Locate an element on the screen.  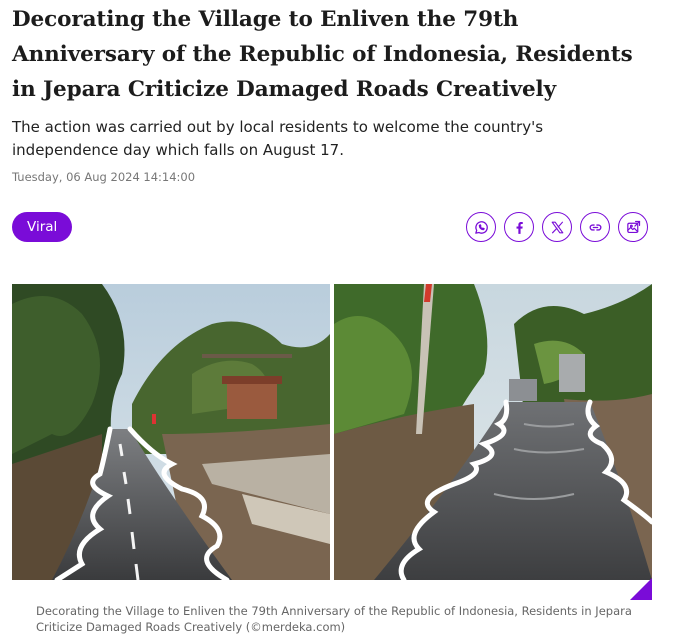
link-icon is located at coordinates (595, 227).